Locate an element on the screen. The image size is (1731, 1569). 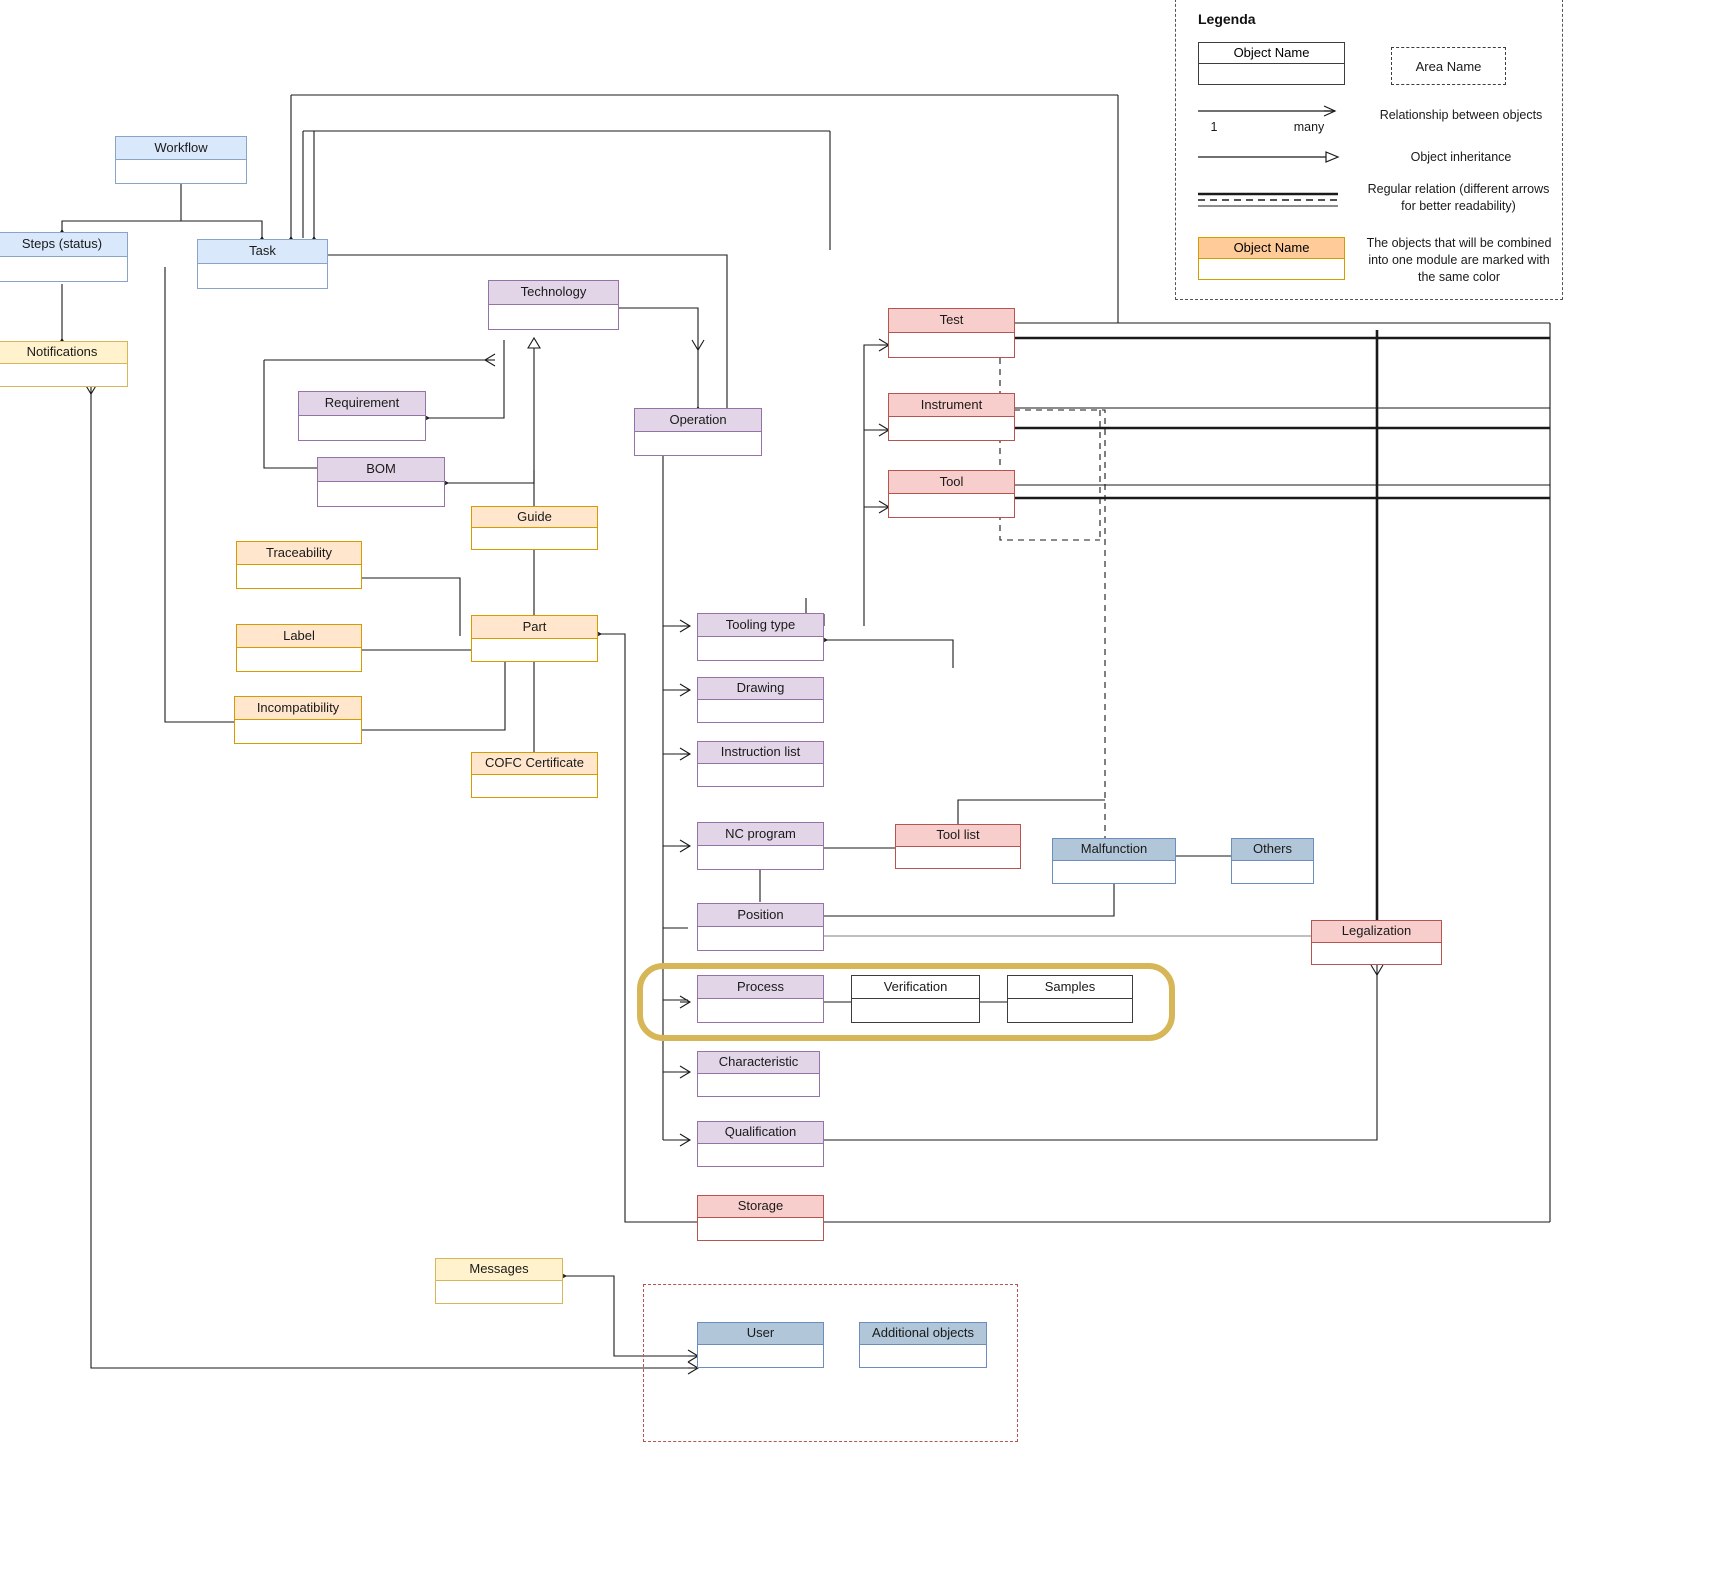
object-steps-label: Steps (status) is located at coordinates (63, 245).